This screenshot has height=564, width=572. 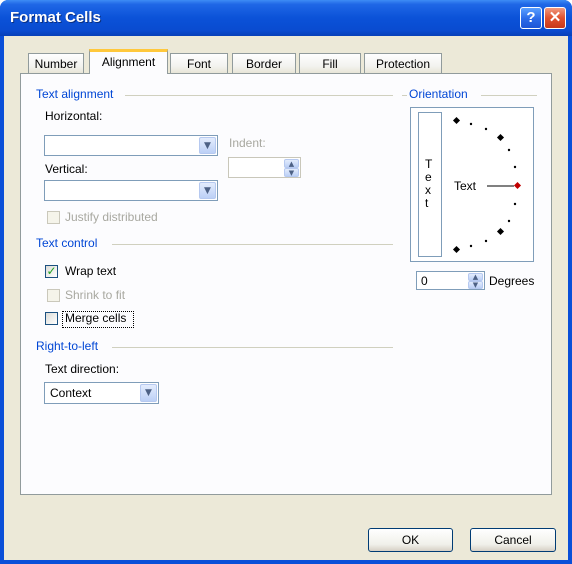 I want to click on orientation-dial: Text, so click(x=489, y=185).